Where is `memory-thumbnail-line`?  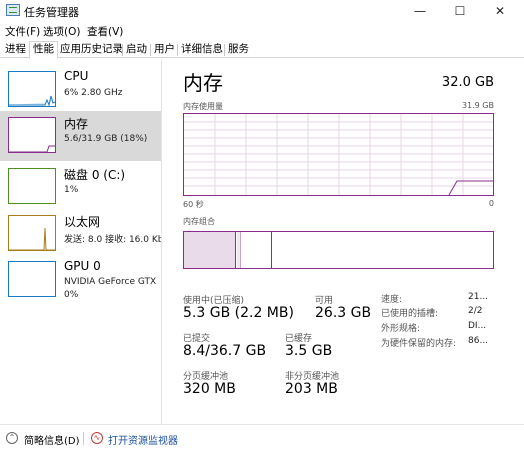 memory-thumbnail-line is located at coordinates (32, 148).